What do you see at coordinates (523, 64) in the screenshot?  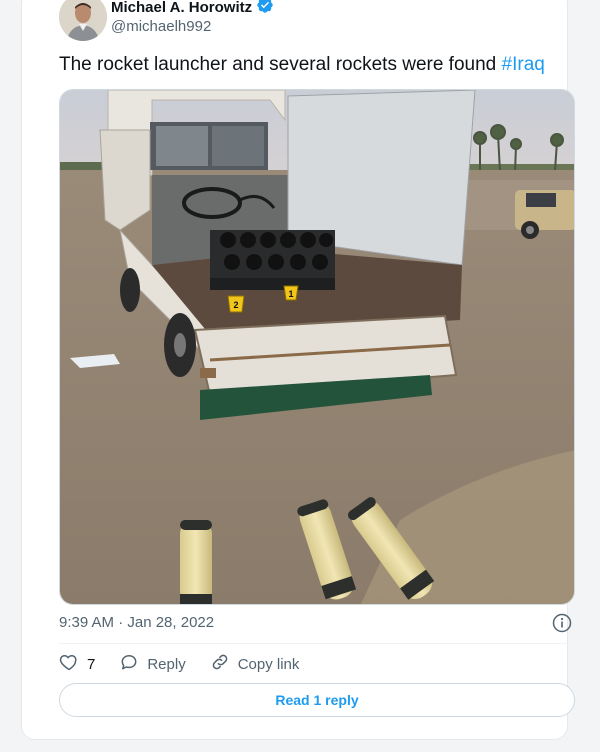 I see `hashtag-link: #Iraq` at bounding box center [523, 64].